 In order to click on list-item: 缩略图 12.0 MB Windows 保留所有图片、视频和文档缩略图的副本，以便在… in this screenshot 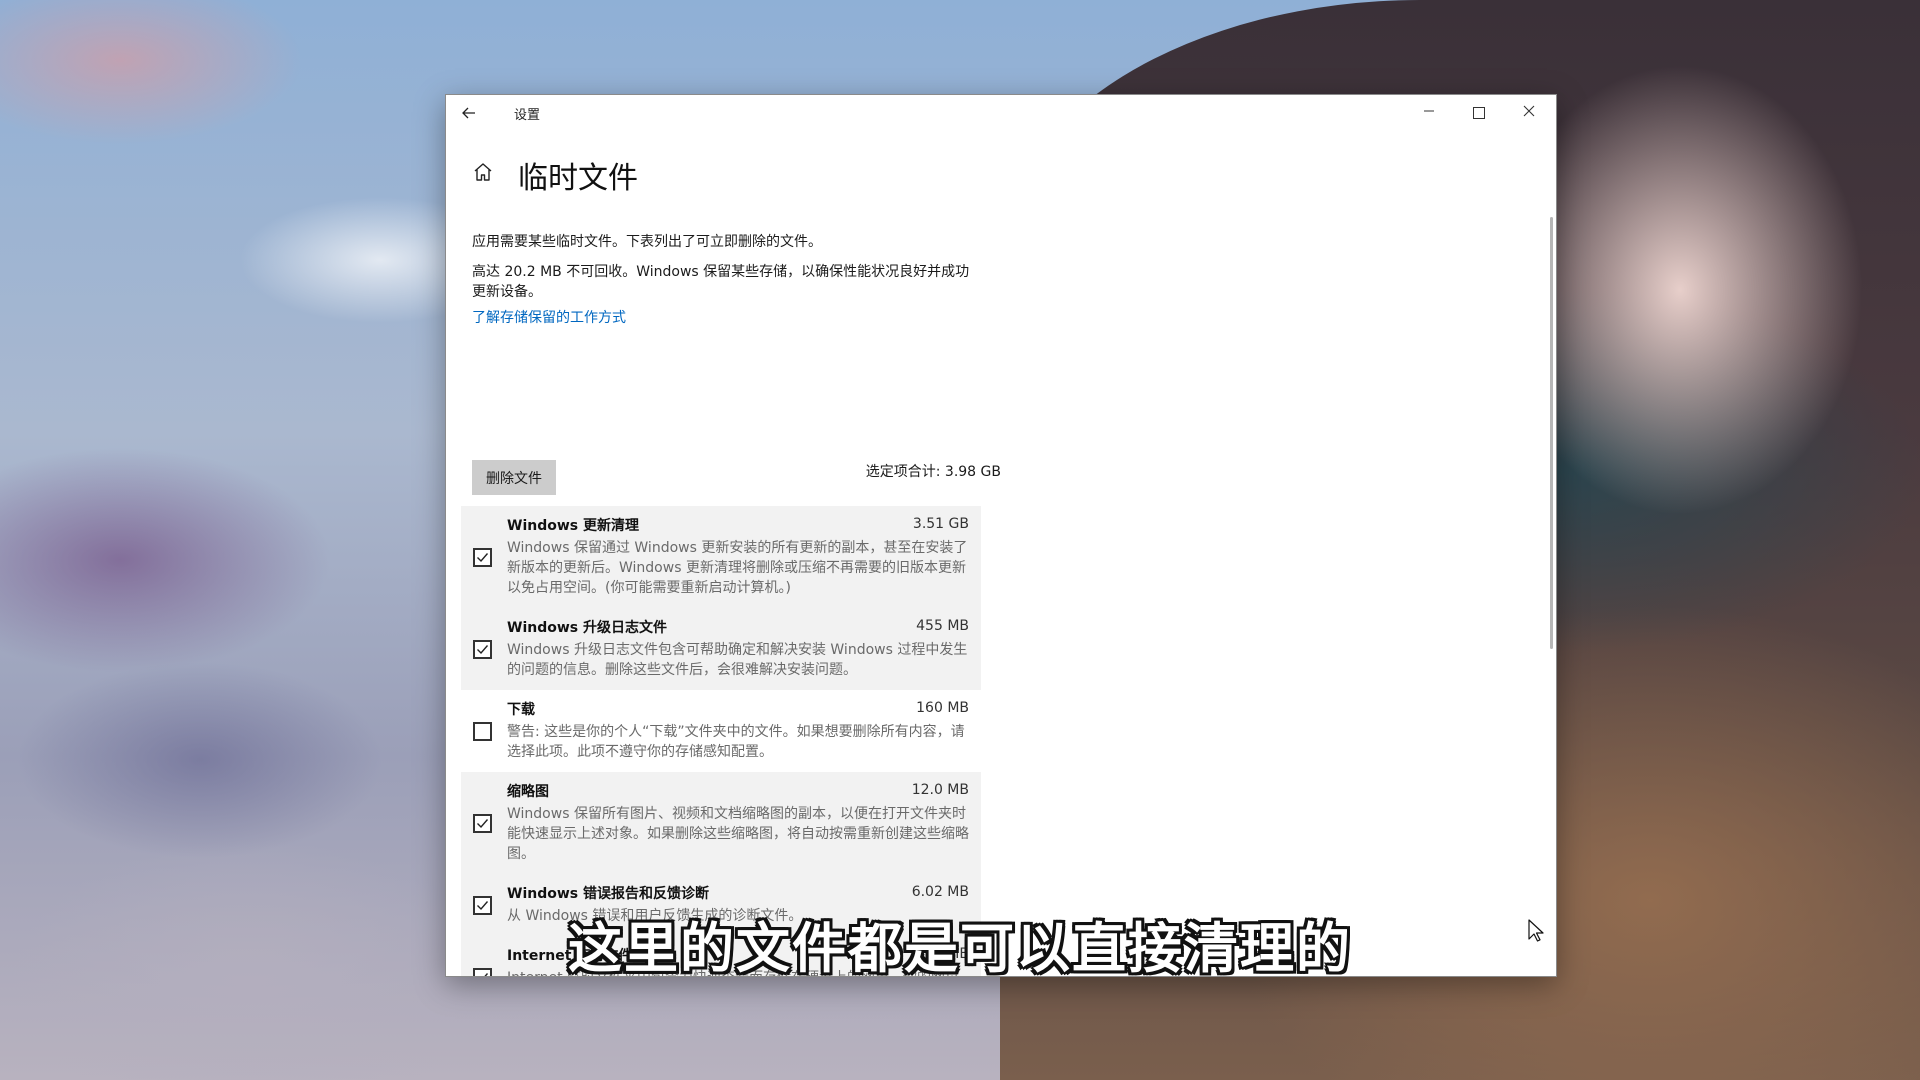, I will do `click(721, 823)`.